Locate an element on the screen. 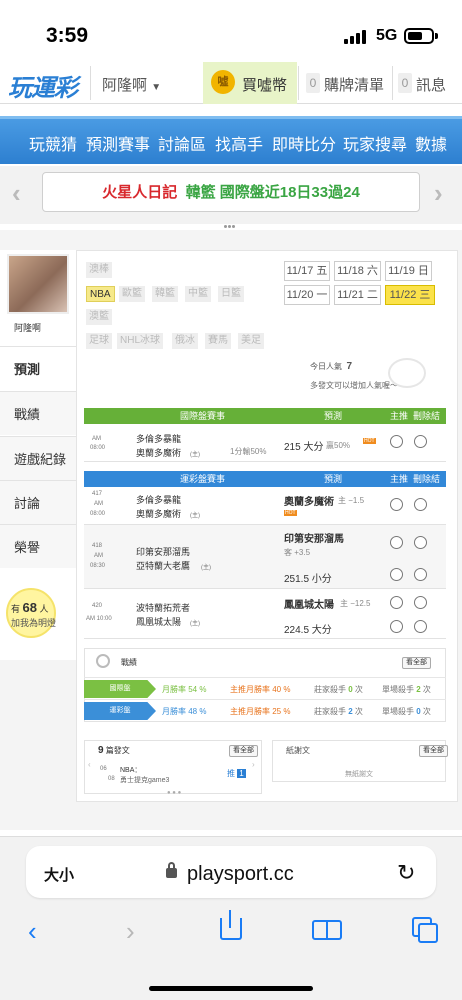  cat-soccer: 足球 is located at coordinates (99, 341).